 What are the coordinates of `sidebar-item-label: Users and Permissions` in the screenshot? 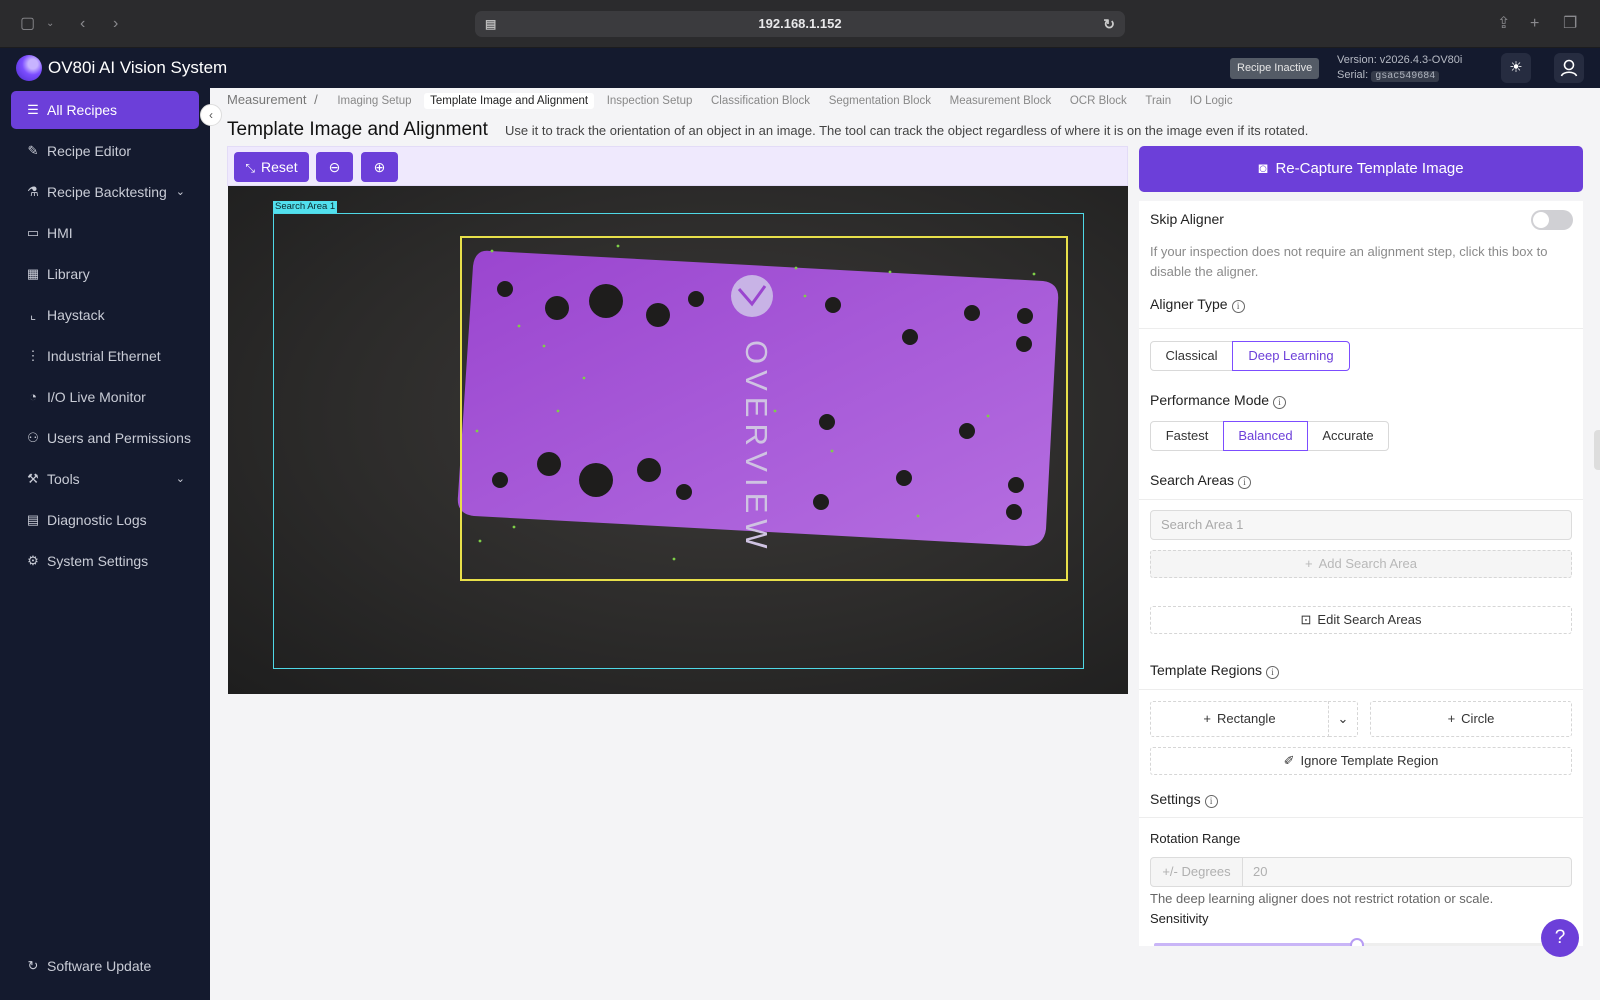 It's located at (119, 438).